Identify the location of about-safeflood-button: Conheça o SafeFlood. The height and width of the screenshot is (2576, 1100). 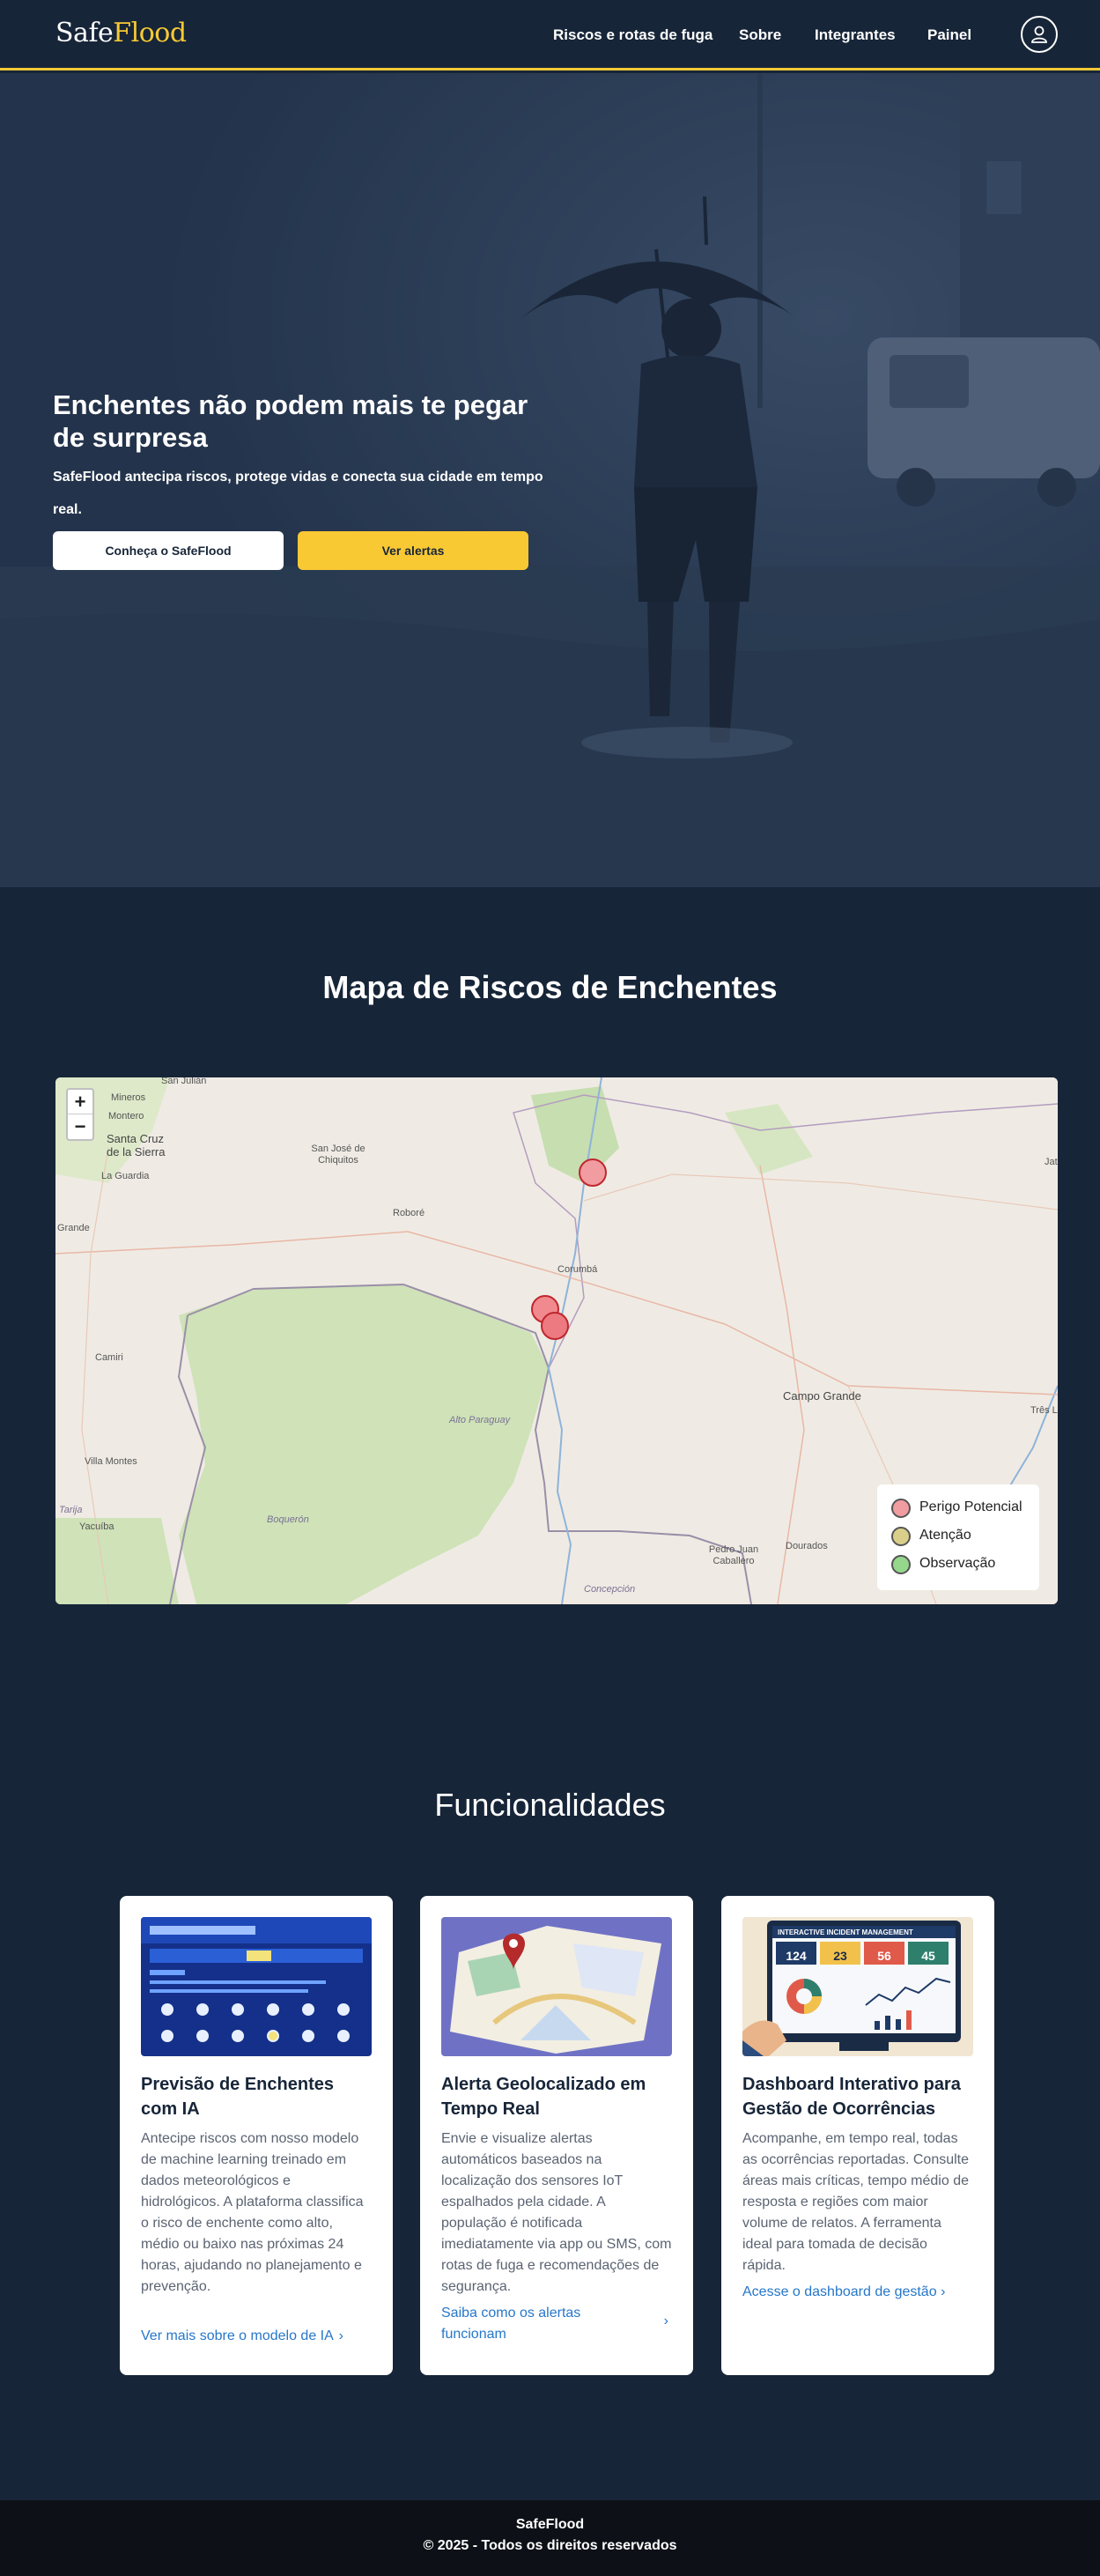
(169, 551).